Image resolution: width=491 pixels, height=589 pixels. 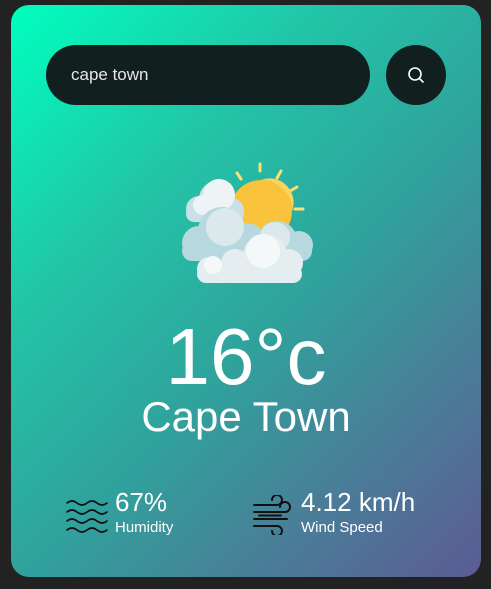 What do you see at coordinates (144, 527) in the screenshot?
I see `humidity-label: Humidity` at bounding box center [144, 527].